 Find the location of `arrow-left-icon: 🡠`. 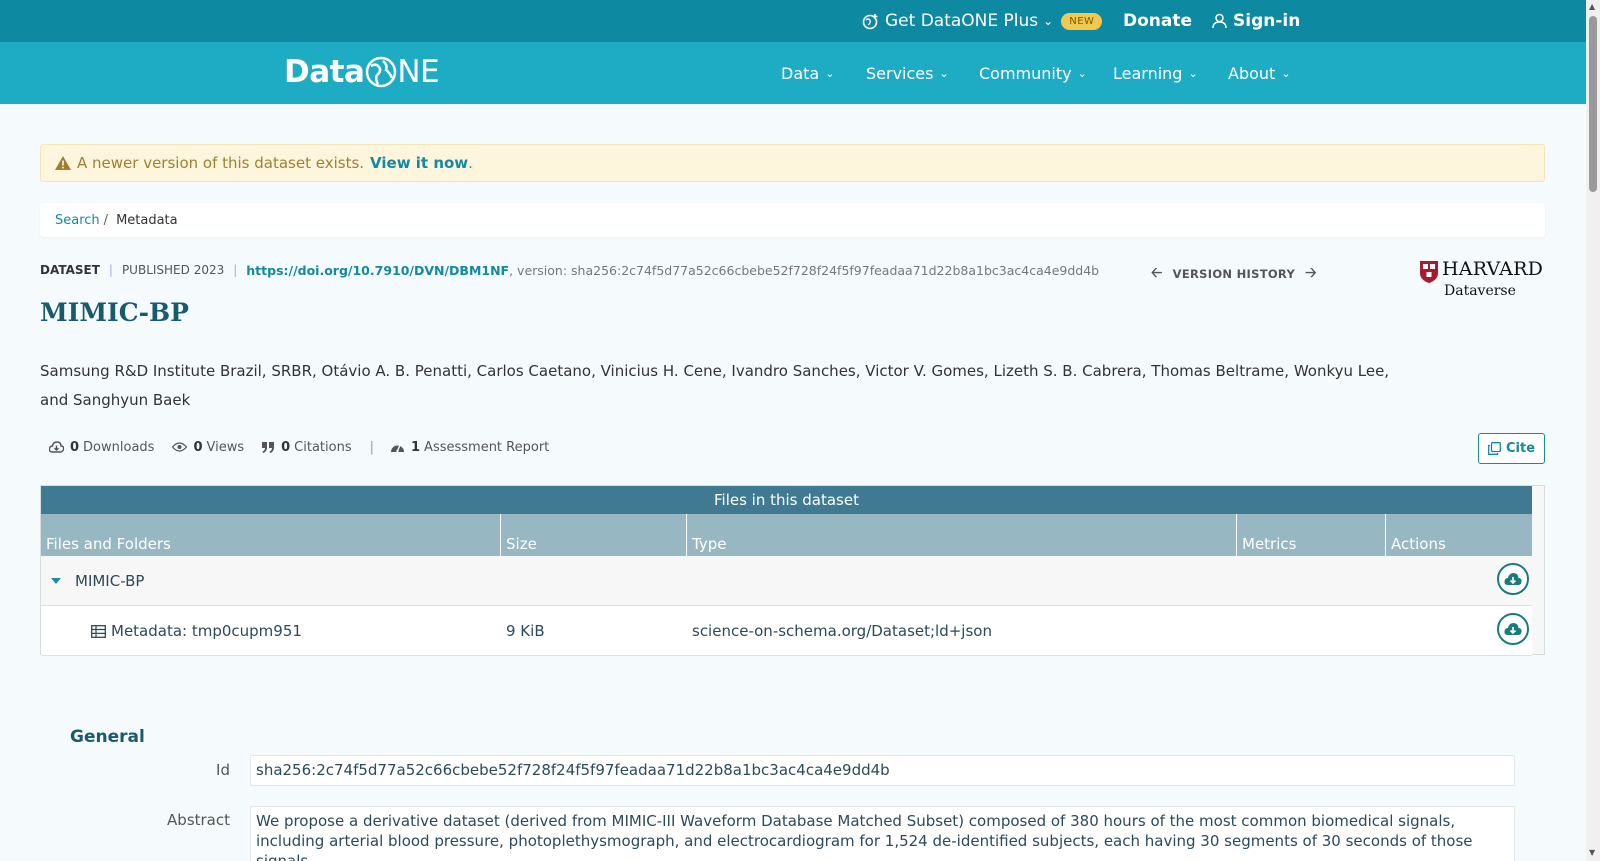

arrow-left-icon: 🡠 is located at coordinates (1157, 274).